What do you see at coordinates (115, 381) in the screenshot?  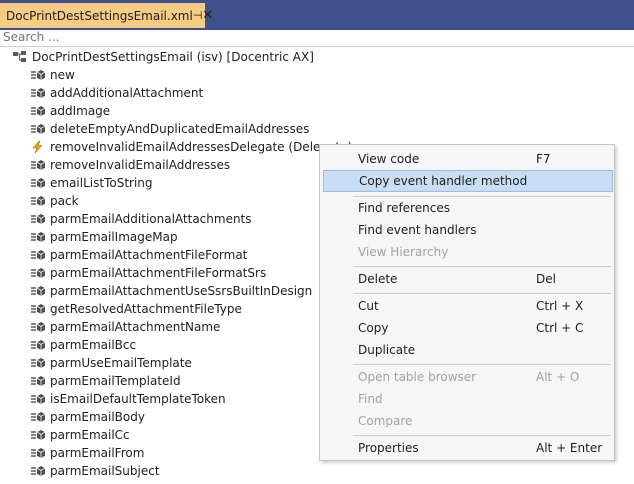 I see `tree-item-label: parmEmailTemplateId` at bounding box center [115, 381].